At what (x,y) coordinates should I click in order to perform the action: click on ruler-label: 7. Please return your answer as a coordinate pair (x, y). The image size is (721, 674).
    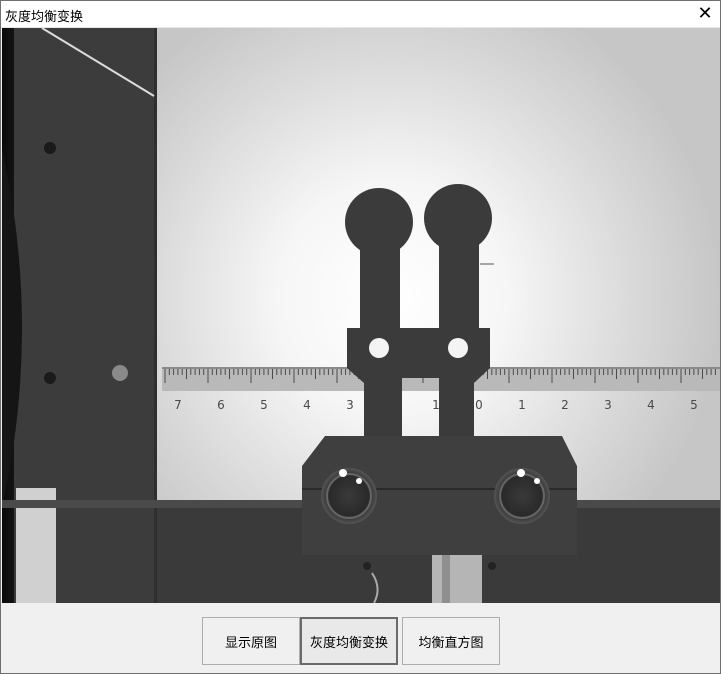
    Looking at the image, I should click on (178, 405).